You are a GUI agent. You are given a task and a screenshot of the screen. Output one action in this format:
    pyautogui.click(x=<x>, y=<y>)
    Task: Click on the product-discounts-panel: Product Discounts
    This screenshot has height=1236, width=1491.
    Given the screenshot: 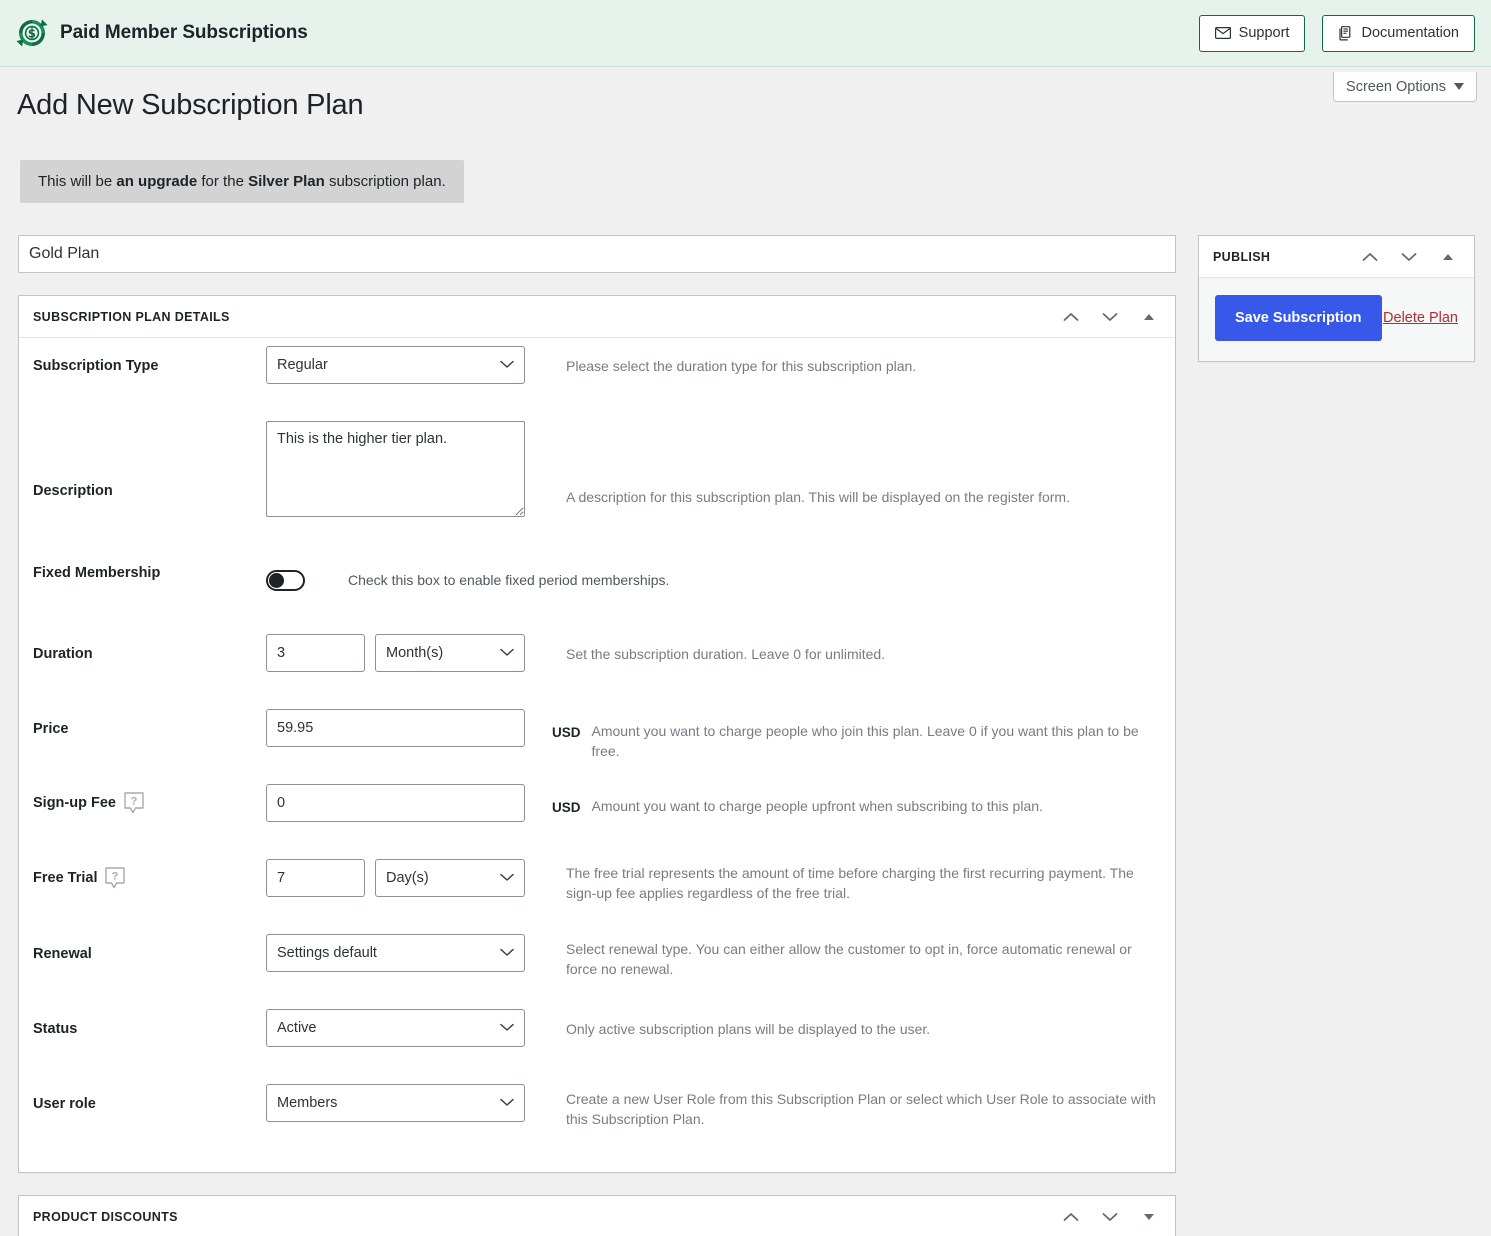 What is the action you would take?
    pyautogui.click(x=597, y=1215)
    